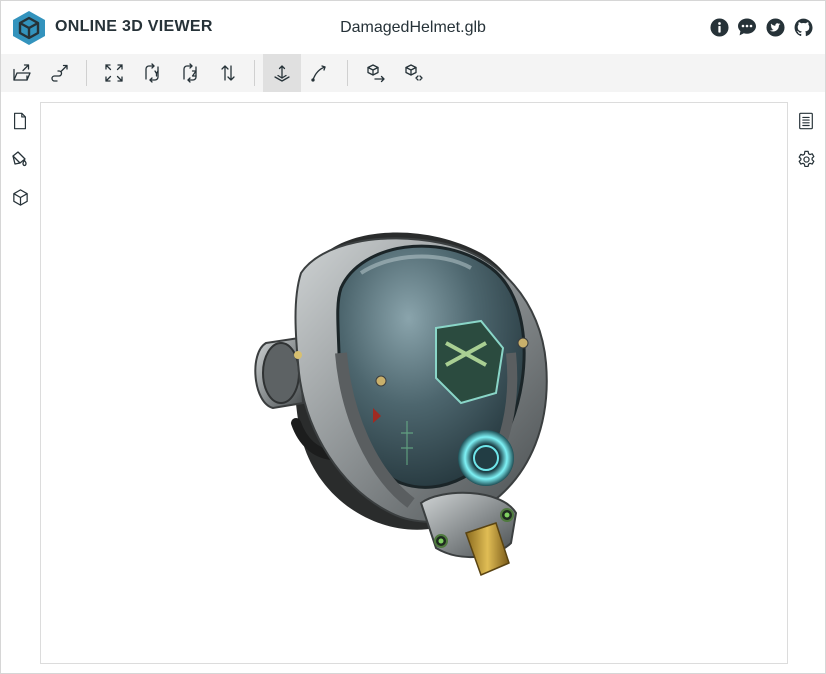 This screenshot has width=826, height=674. I want to click on meshes-icon, so click(20, 197).